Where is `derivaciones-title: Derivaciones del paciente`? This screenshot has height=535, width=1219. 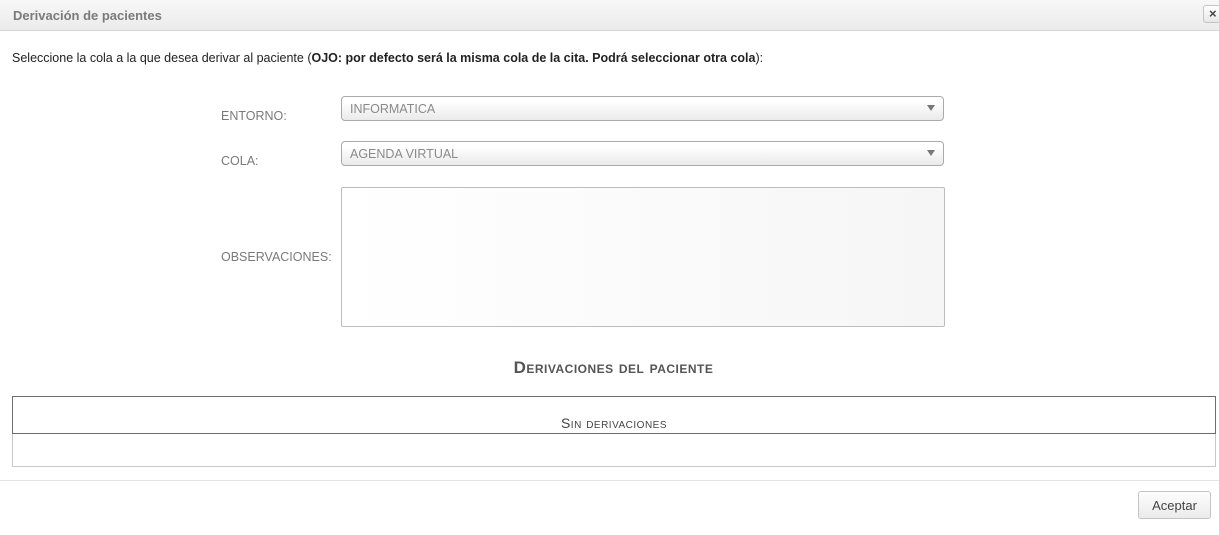
derivaciones-title: Derivaciones del paciente is located at coordinates (613, 367).